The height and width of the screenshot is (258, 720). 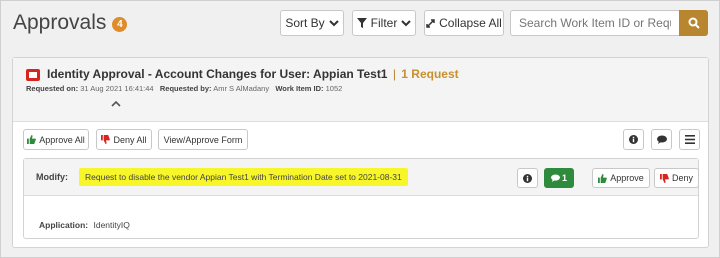 I want to click on search-button, so click(x=693, y=23).